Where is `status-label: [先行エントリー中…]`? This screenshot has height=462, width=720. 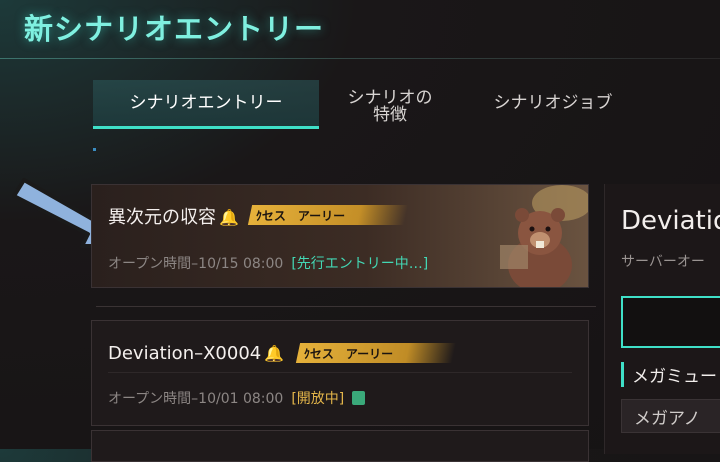 status-label: [先行エントリー中…] is located at coordinates (360, 264).